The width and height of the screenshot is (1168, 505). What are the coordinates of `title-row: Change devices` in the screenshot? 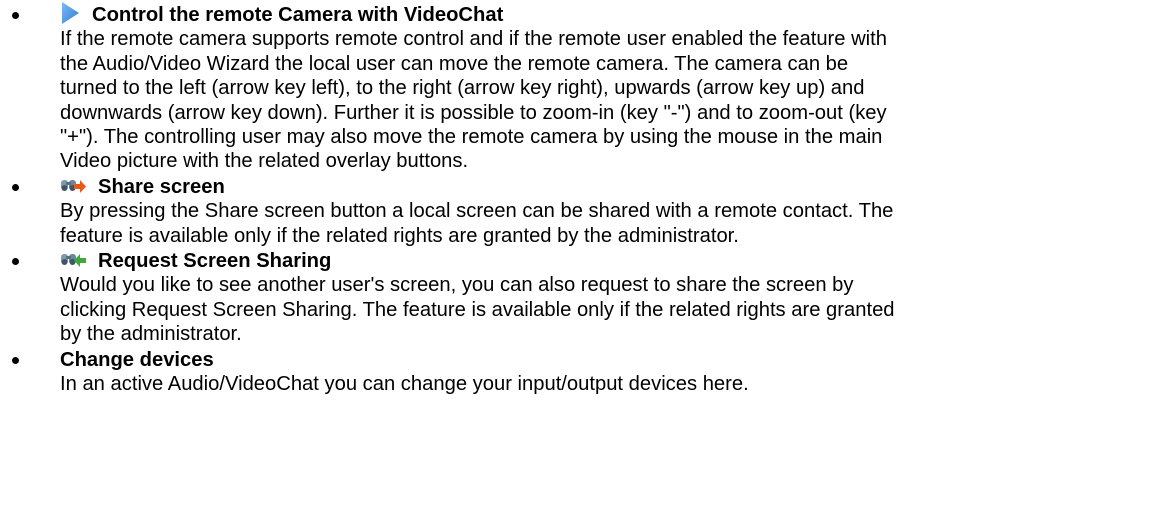 It's located at (614, 360).